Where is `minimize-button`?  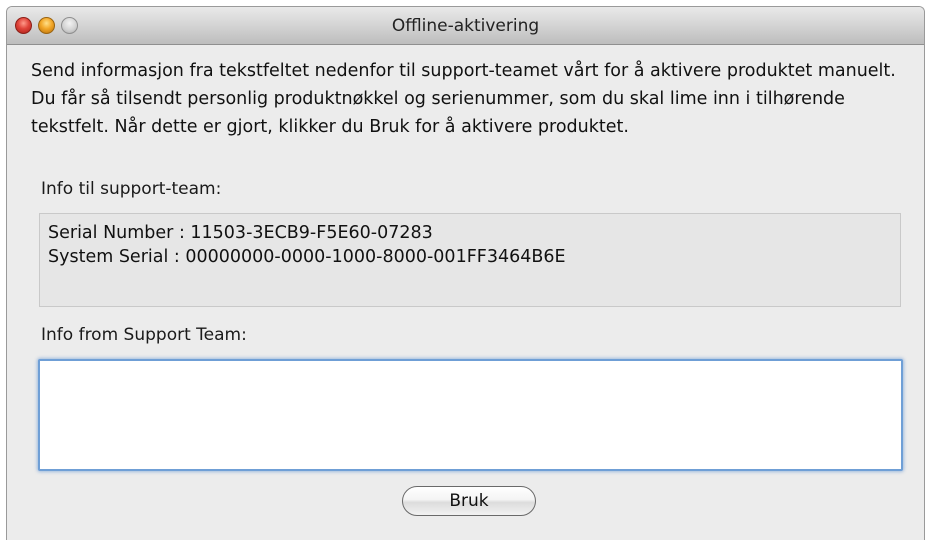 minimize-button is located at coordinates (46, 25).